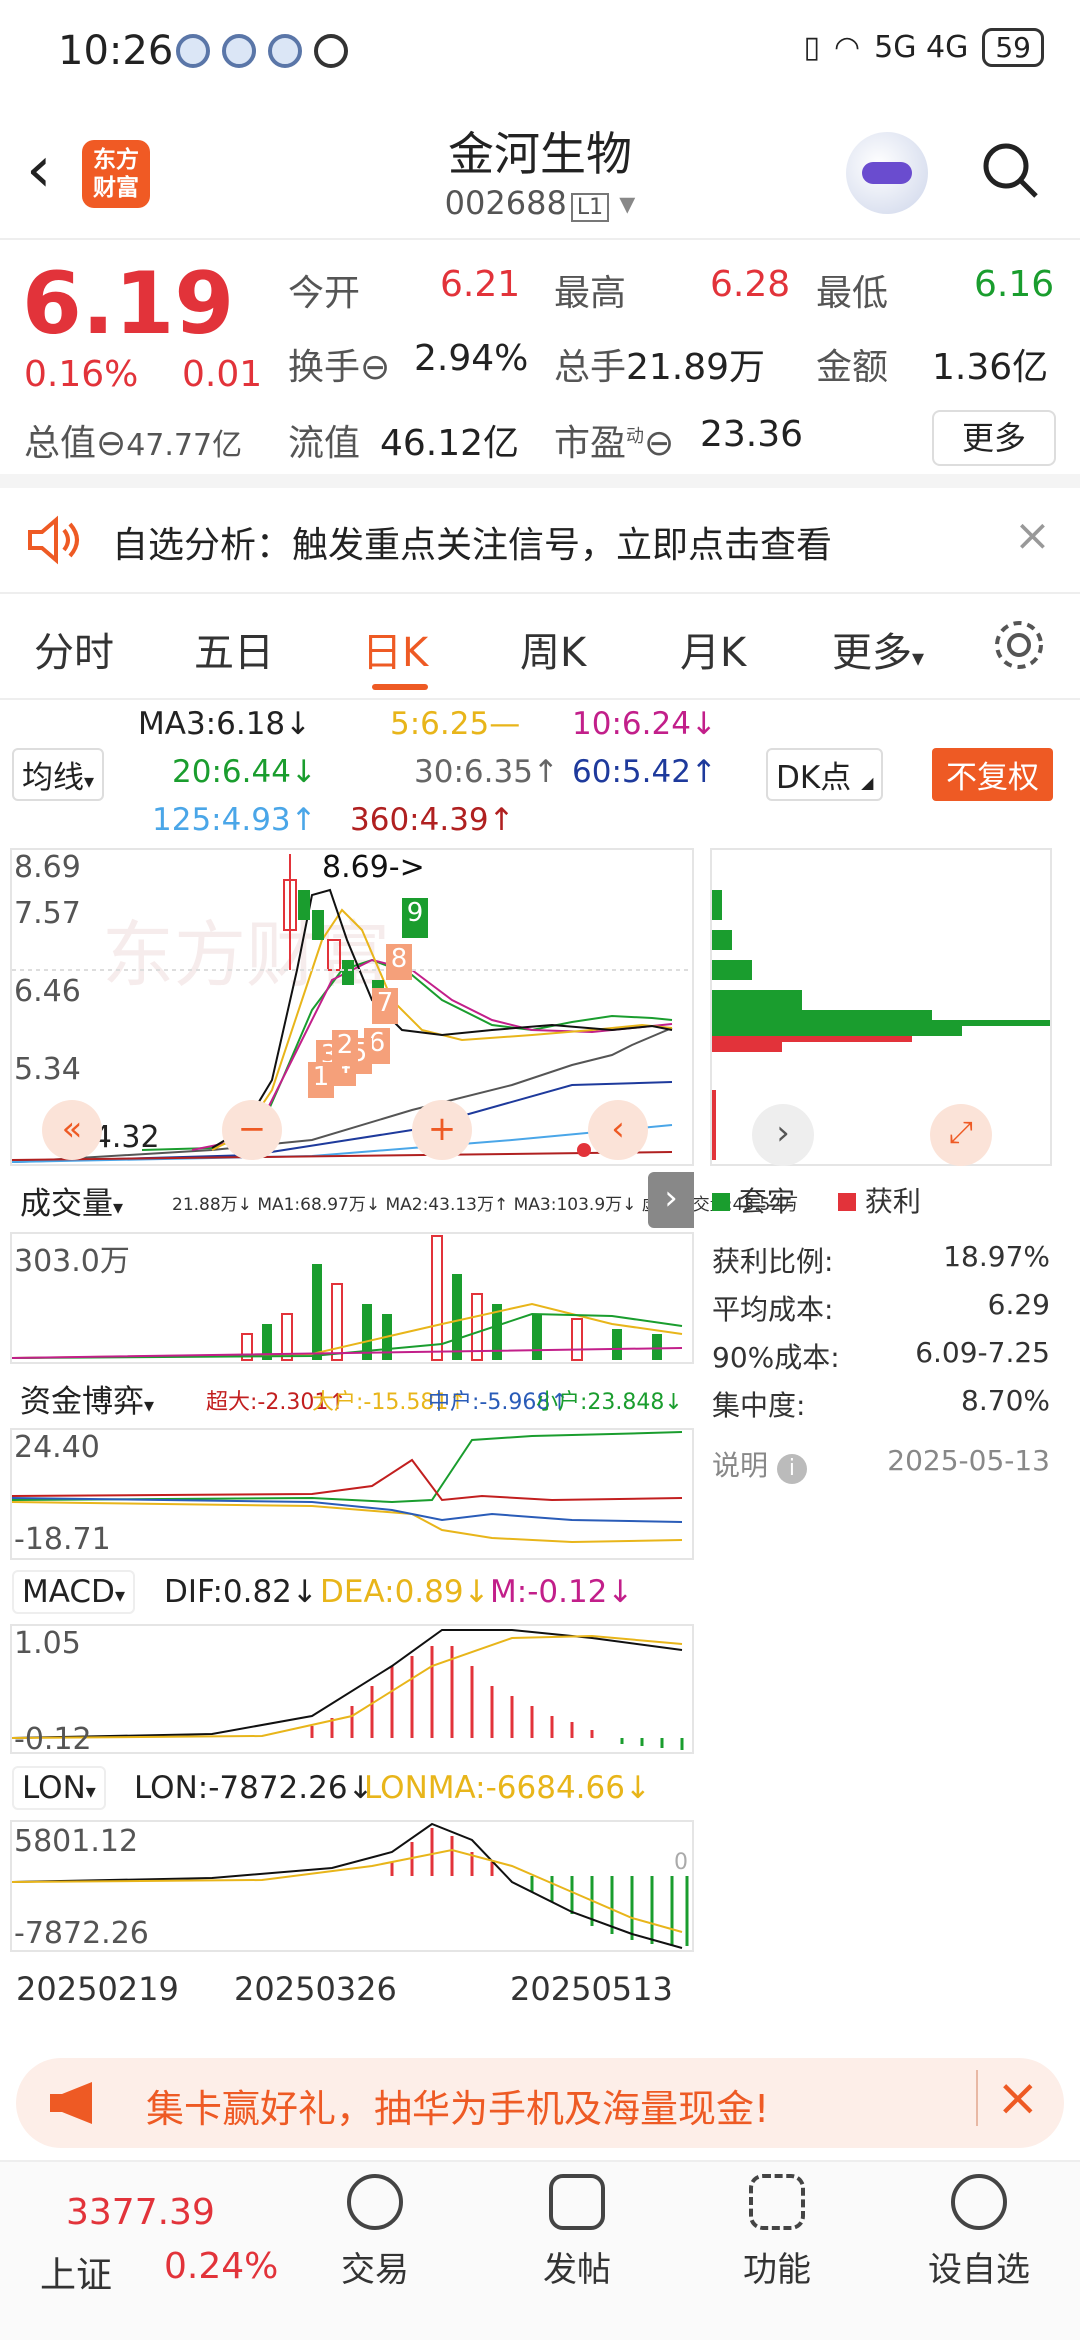 The height and width of the screenshot is (2340, 1080). What do you see at coordinates (47, 1643) in the screenshot?
I see `y-axis-tick: 1.05` at bounding box center [47, 1643].